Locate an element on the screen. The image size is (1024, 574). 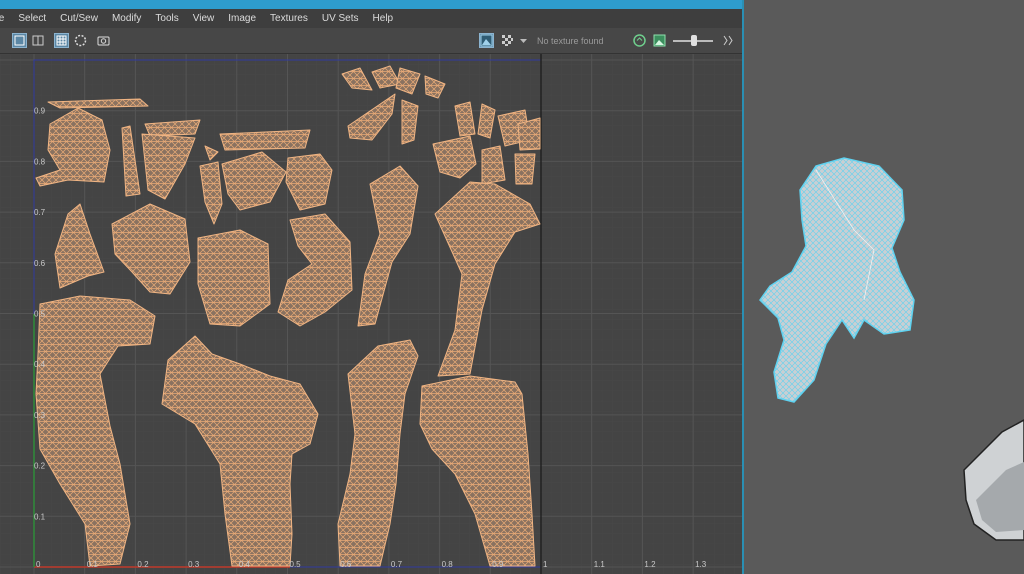
menu-item-textures: Textures is located at coordinates (289, 18).